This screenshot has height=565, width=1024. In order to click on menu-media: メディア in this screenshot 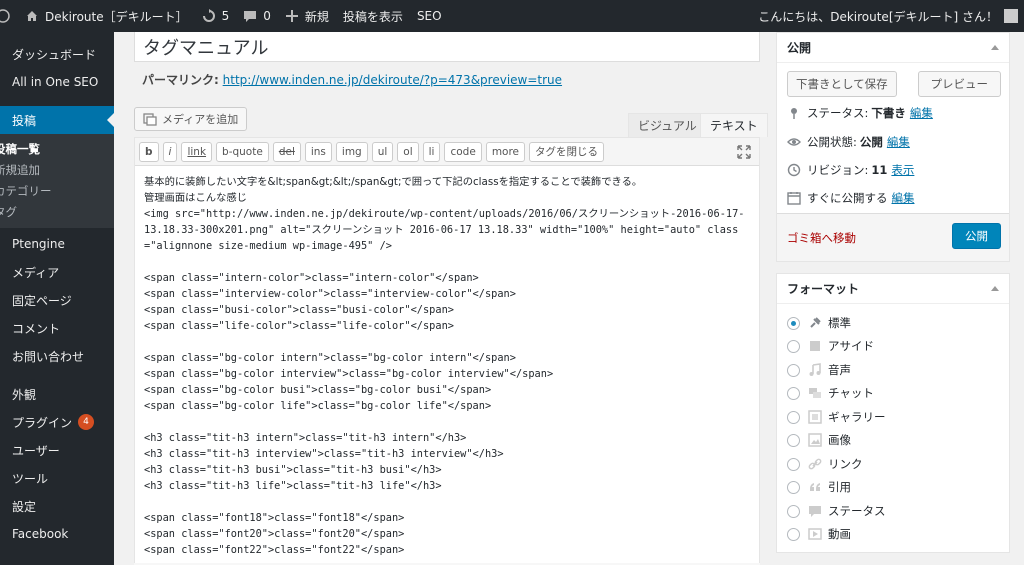, I will do `click(57, 272)`.